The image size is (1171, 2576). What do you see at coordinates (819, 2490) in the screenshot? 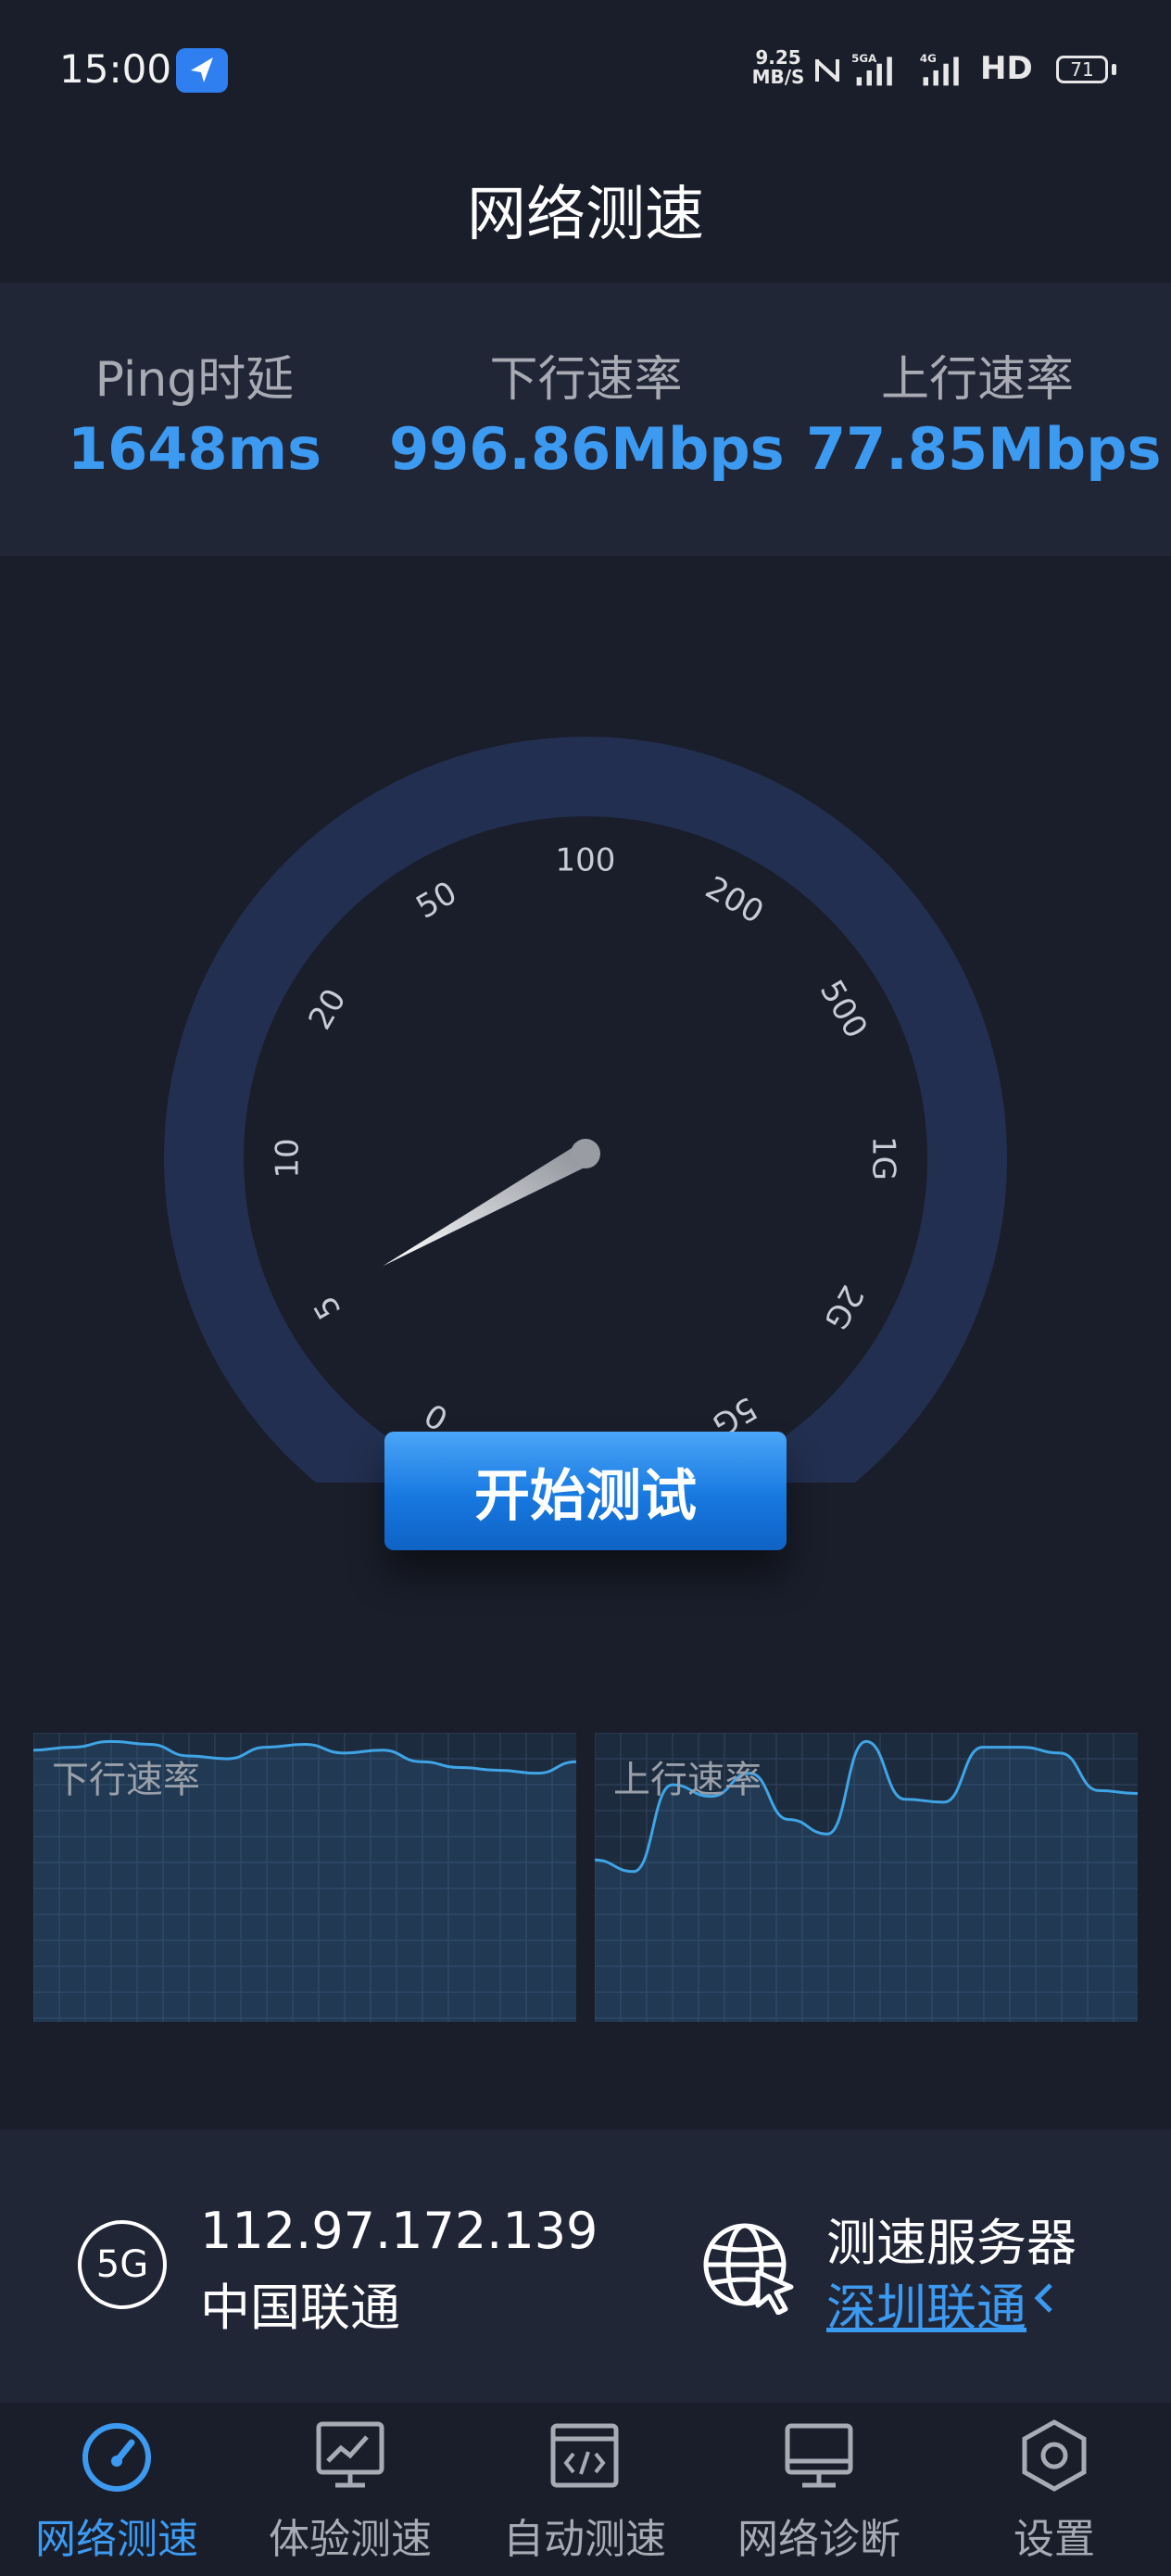
I see `nav-network-diagnosis: 网络诊断` at bounding box center [819, 2490].